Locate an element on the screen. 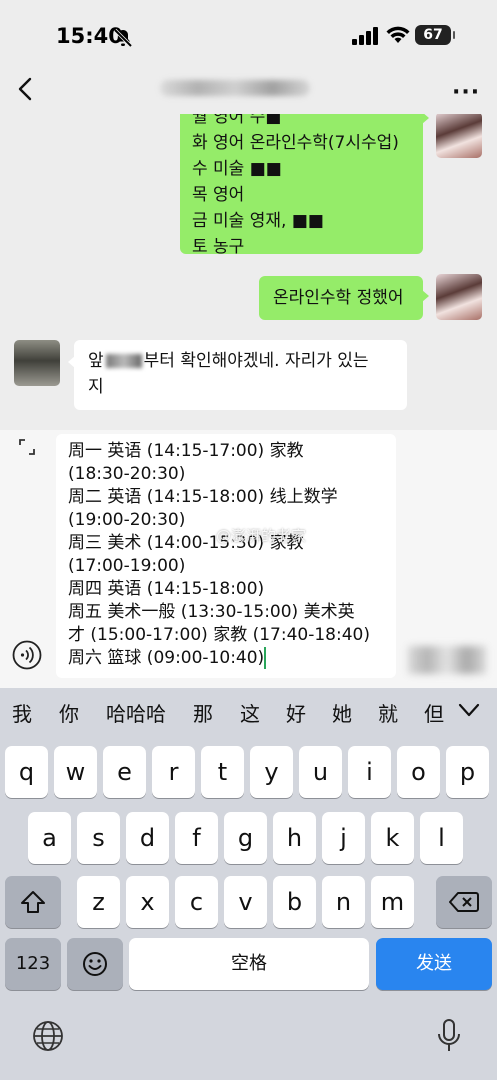  key-u: u is located at coordinates (320, 772).